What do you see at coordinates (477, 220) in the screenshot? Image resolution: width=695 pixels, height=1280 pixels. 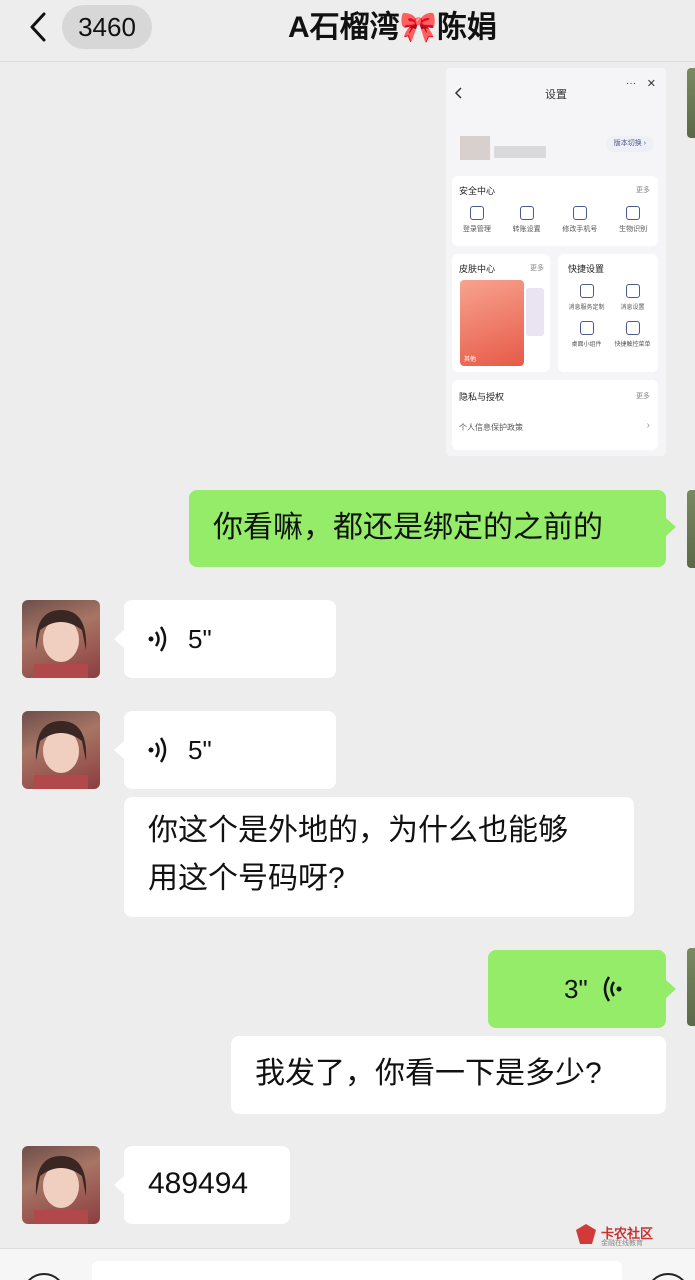 I see `shot-login-manage: 登录管理` at bounding box center [477, 220].